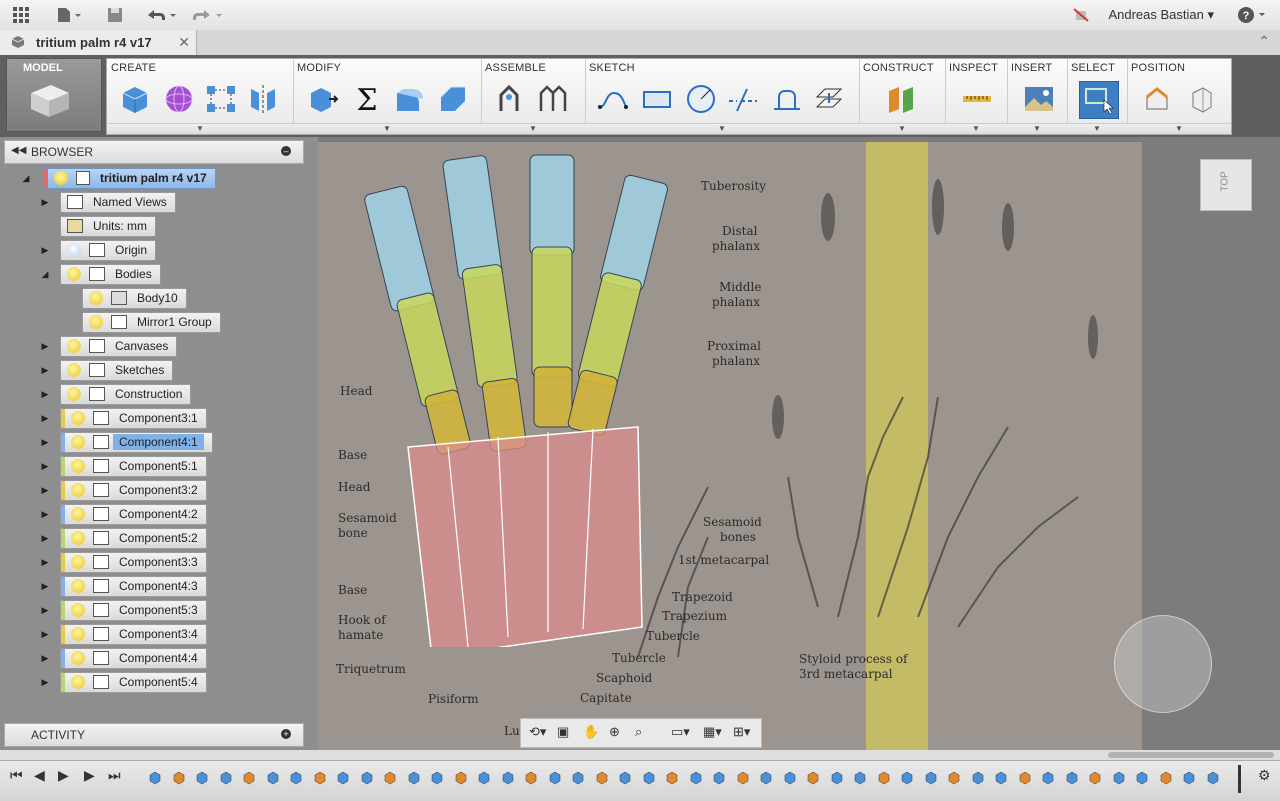 This screenshot has width=1280, height=801. What do you see at coordinates (591, 732) in the screenshot?
I see `pan-icon: ✋` at bounding box center [591, 732].